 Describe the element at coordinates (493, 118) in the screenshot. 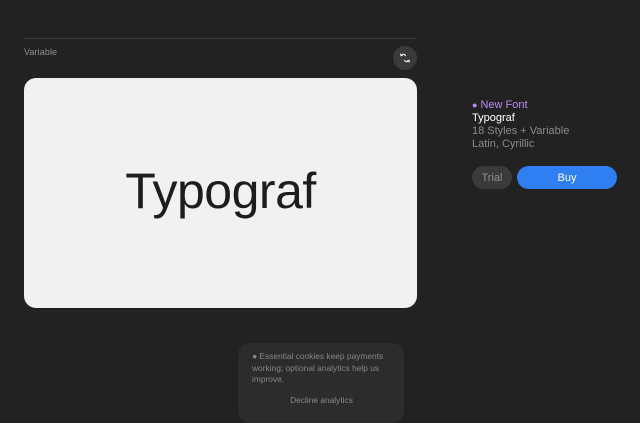

I see `font-name: Typograf` at that location.